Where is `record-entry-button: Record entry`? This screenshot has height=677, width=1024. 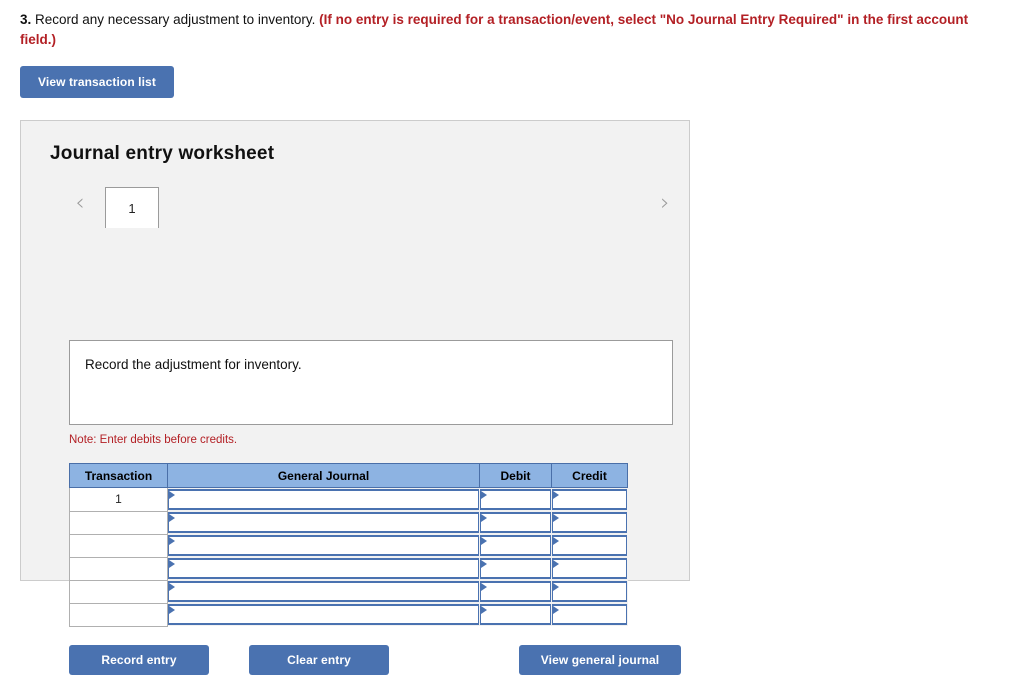 record-entry-button: Record entry is located at coordinates (139, 660).